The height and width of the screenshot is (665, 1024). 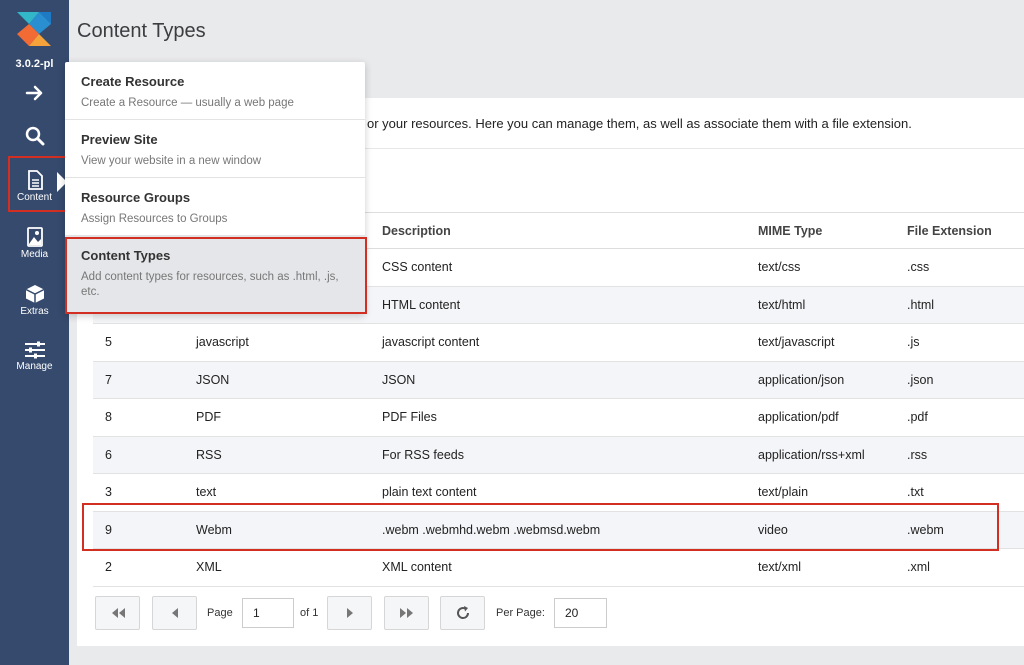 I want to click on last-page-button, so click(x=406, y=613).